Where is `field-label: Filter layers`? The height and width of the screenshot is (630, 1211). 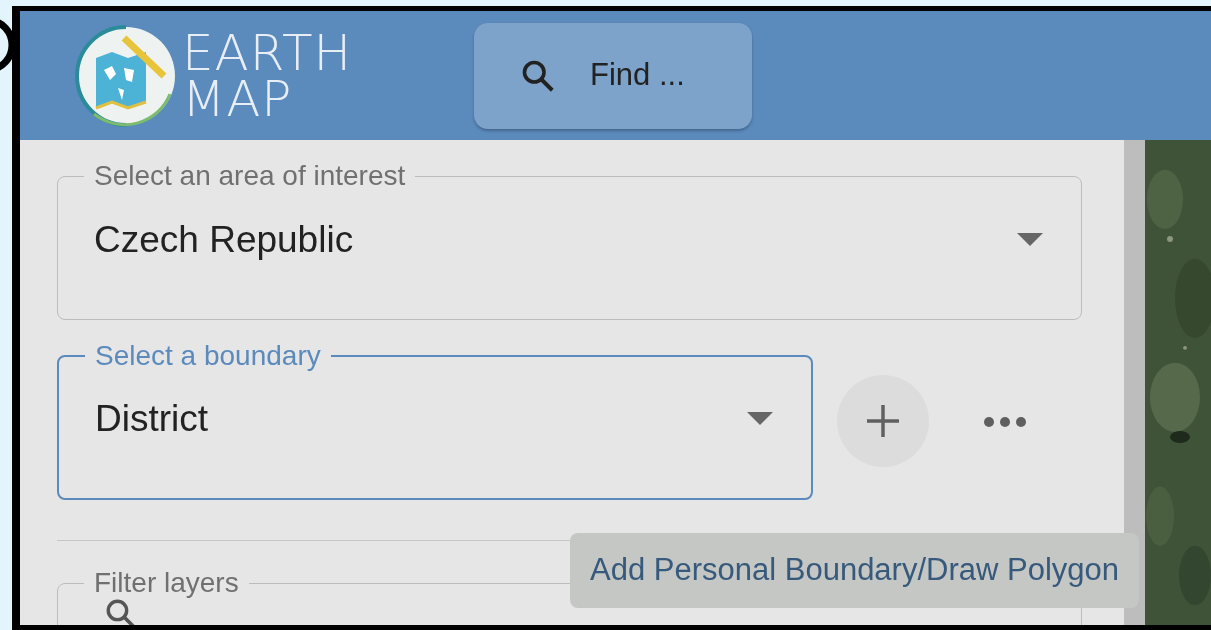
field-label: Filter layers is located at coordinates (166, 583).